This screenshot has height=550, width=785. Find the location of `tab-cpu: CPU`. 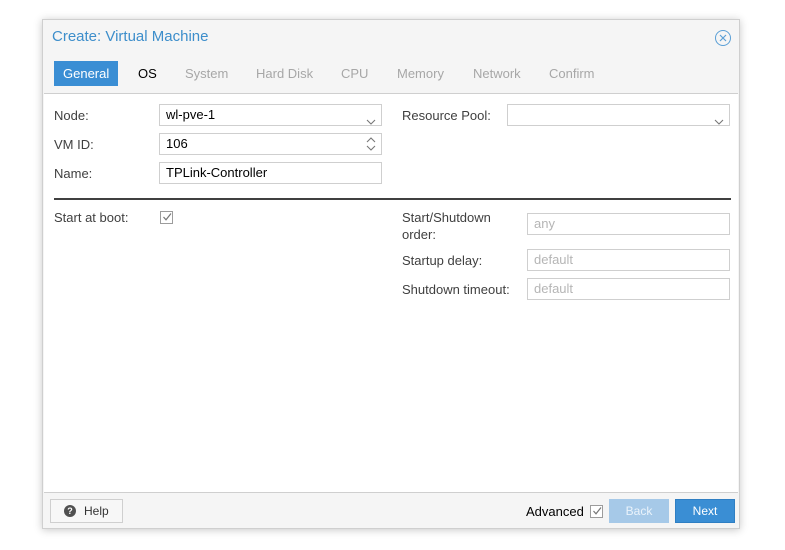

tab-cpu: CPU is located at coordinates (355, 73).